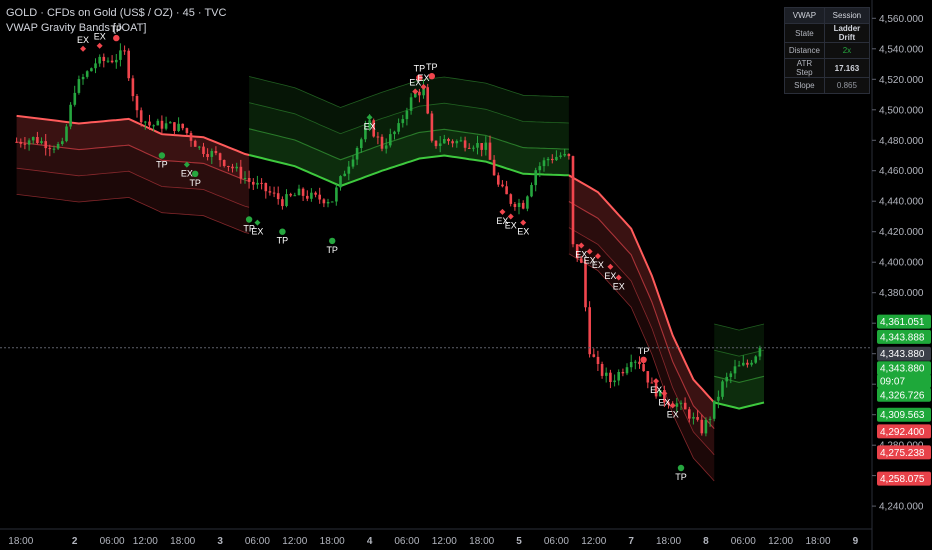  Describe the element at coordinates (901, 293) in the screenshot. I see `y-tick-label: 4,380.000` at that location.